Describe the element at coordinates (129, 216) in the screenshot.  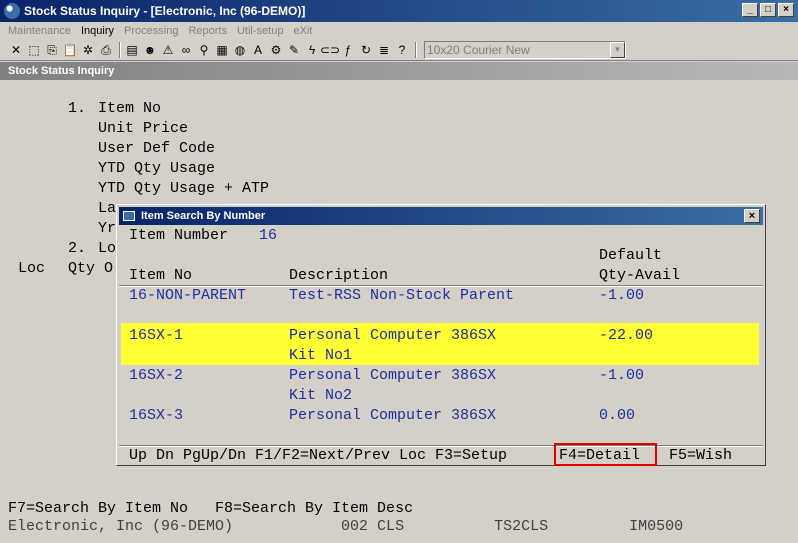
I see `window-icon` at that location.